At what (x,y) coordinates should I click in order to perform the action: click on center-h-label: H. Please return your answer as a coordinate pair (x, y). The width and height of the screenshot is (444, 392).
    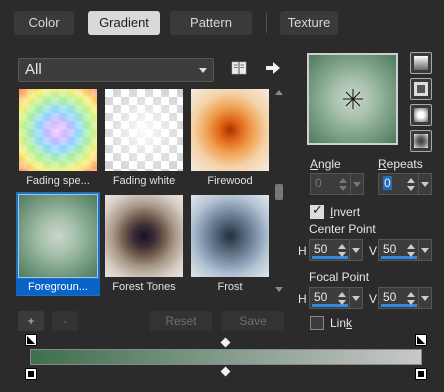
    Looking at the image, I should click on (302, 251).